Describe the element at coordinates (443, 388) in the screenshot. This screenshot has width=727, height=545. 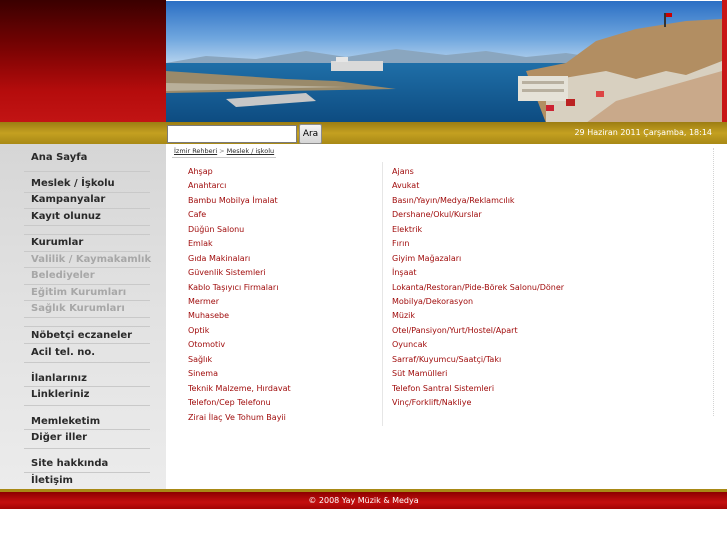
I see `category-link: Telefon Santral Sistemleri` at that location.